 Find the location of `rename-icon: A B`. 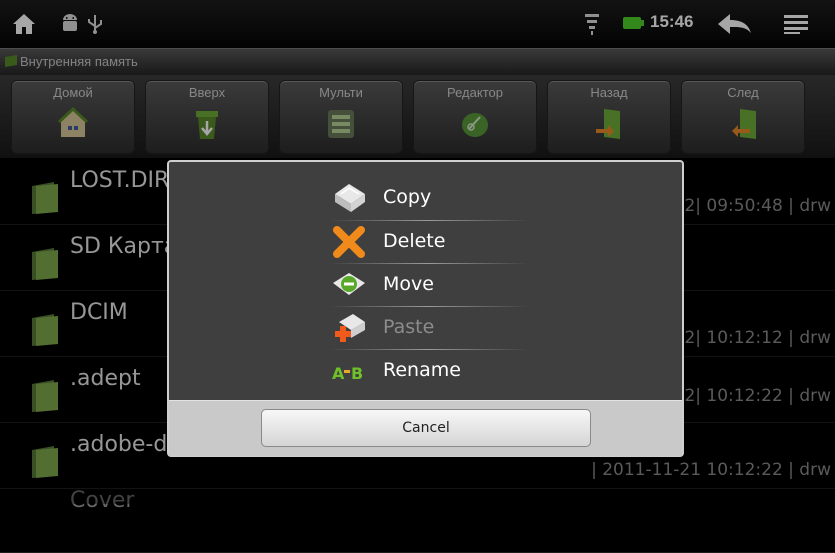

rename-icon: A B is located at coordinates (347, 373).